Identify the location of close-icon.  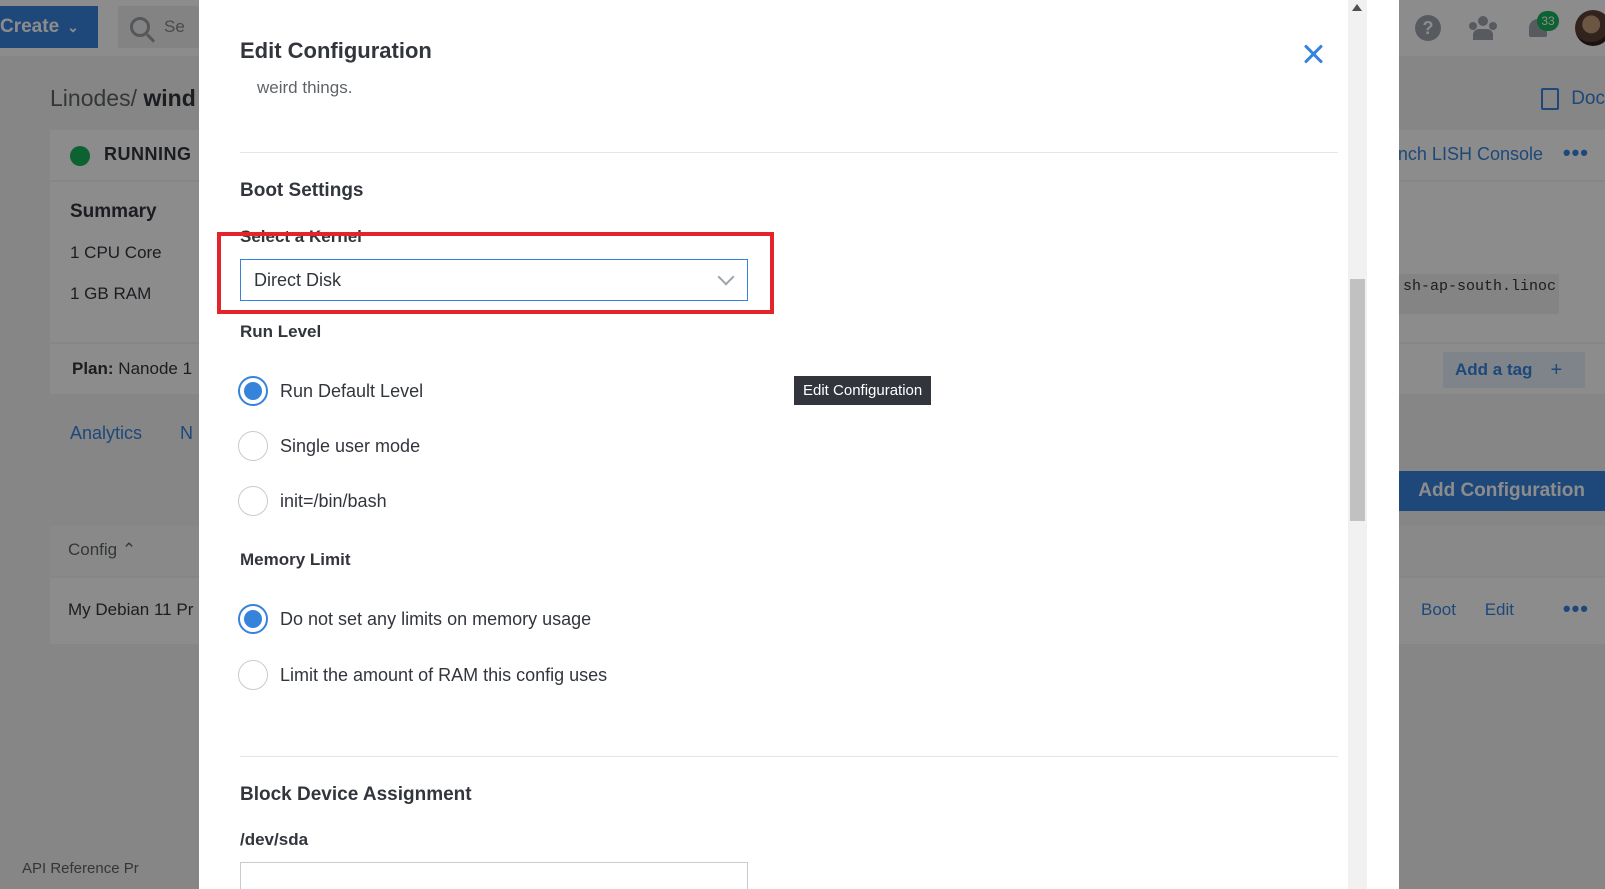
(1313, 54).